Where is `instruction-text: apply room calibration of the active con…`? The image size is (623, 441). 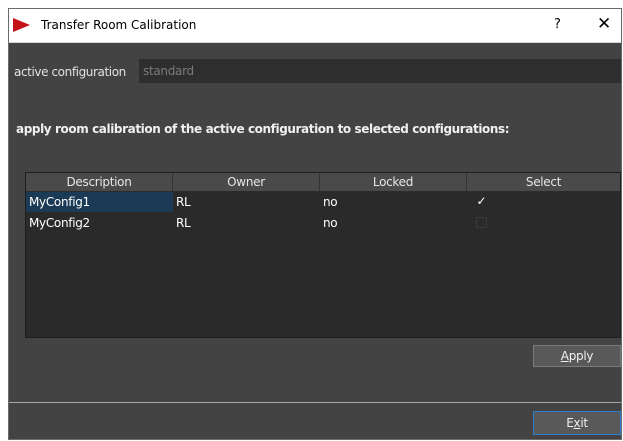
instruction-text: apply room calibration of the active con… is located at coordinates (263, 129).